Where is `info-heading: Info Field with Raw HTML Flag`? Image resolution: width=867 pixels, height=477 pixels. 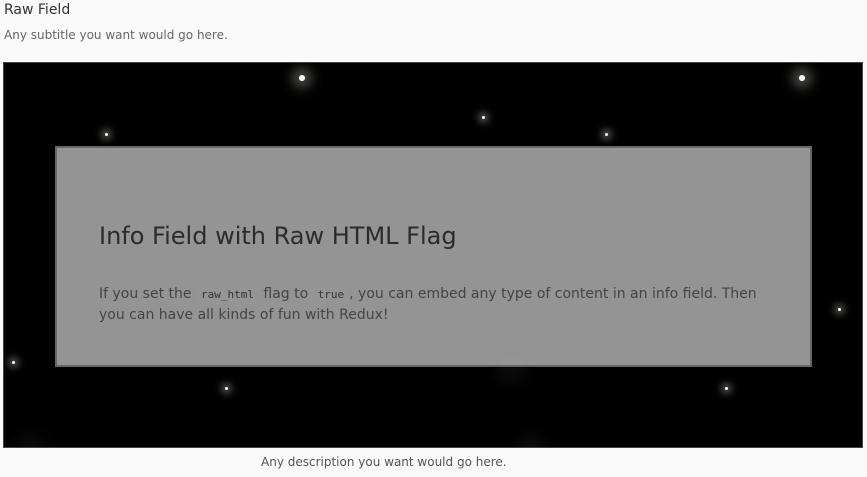
info-heading: Info Field with Raw HTML Flag is located at coordinates (278, 236).